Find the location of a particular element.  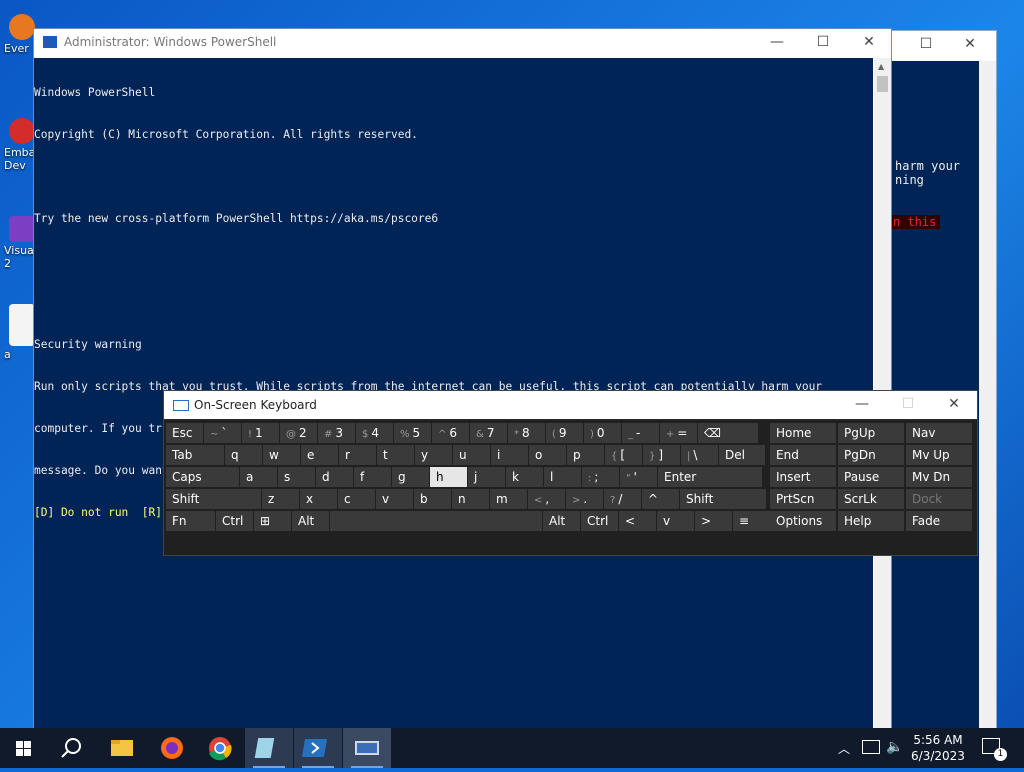

key-4: $4 is located at coordinates (374, 433).